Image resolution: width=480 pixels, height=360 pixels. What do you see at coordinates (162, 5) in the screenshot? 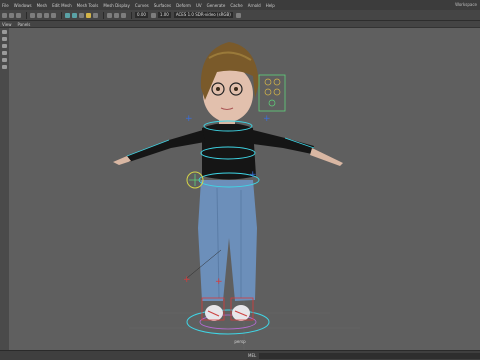
I see `menu-surfaces: Surfaces` at bounding box center [162, 5].